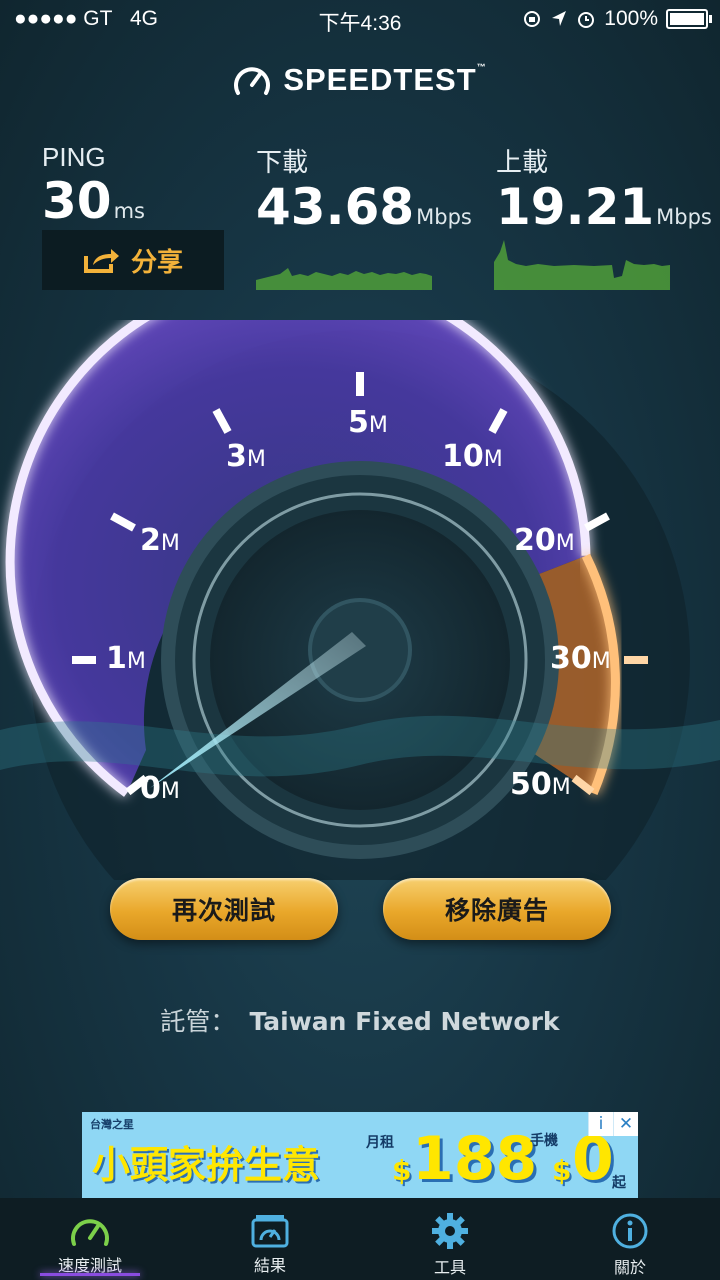 The image size is (720, 1280). Describe the element at coordinates (522, 162) in the screenshot. I see `upload-label: 上載` at that location.